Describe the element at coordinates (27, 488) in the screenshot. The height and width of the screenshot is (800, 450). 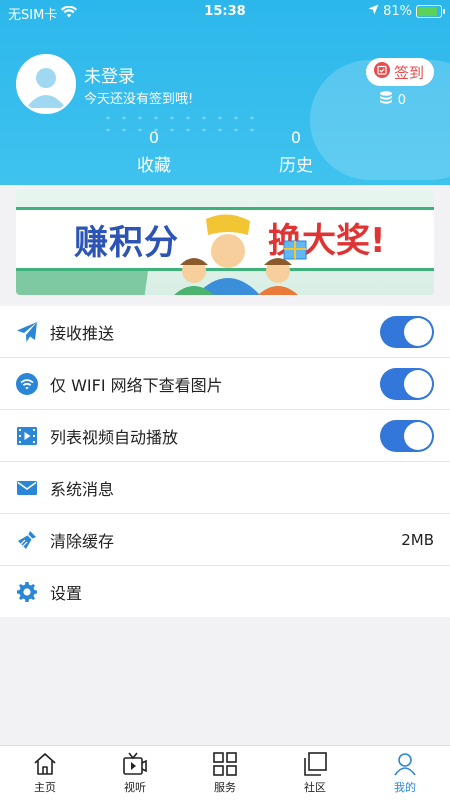
I see `envelope-icon` at that location.